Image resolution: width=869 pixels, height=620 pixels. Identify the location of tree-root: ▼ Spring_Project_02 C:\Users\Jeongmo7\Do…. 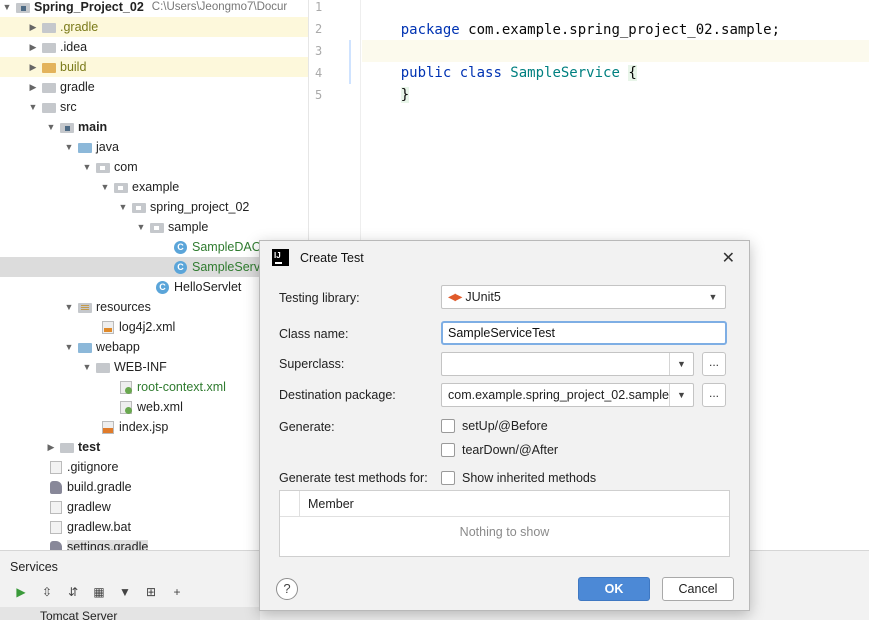
(154, 8).